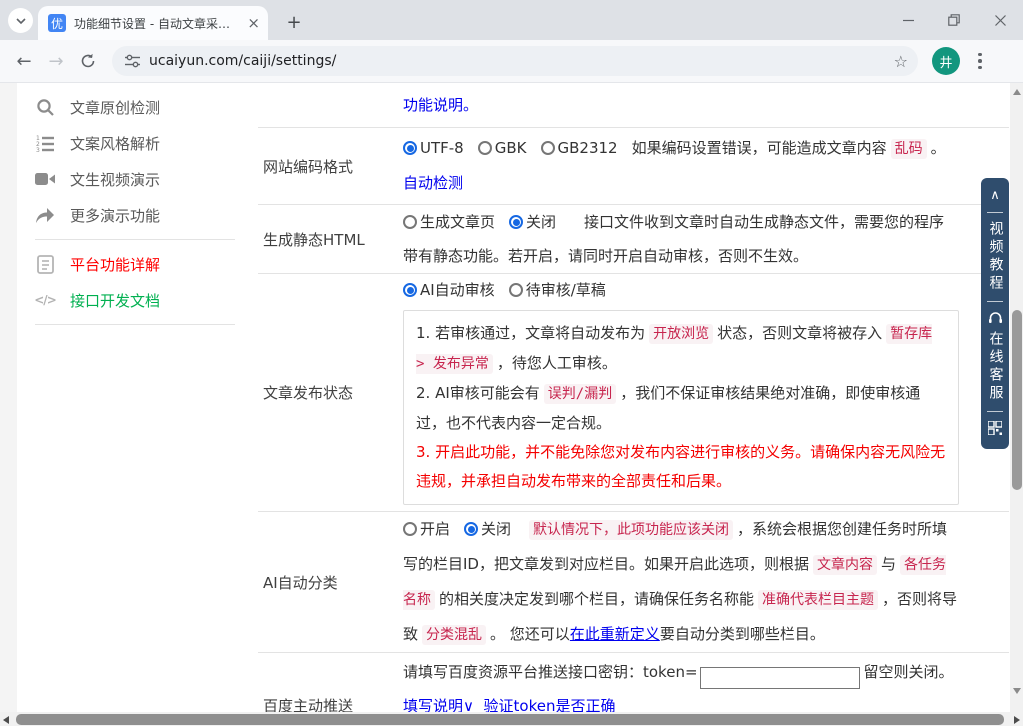  I want to click on radio-gb2312: GB2312, so click(579, 148).